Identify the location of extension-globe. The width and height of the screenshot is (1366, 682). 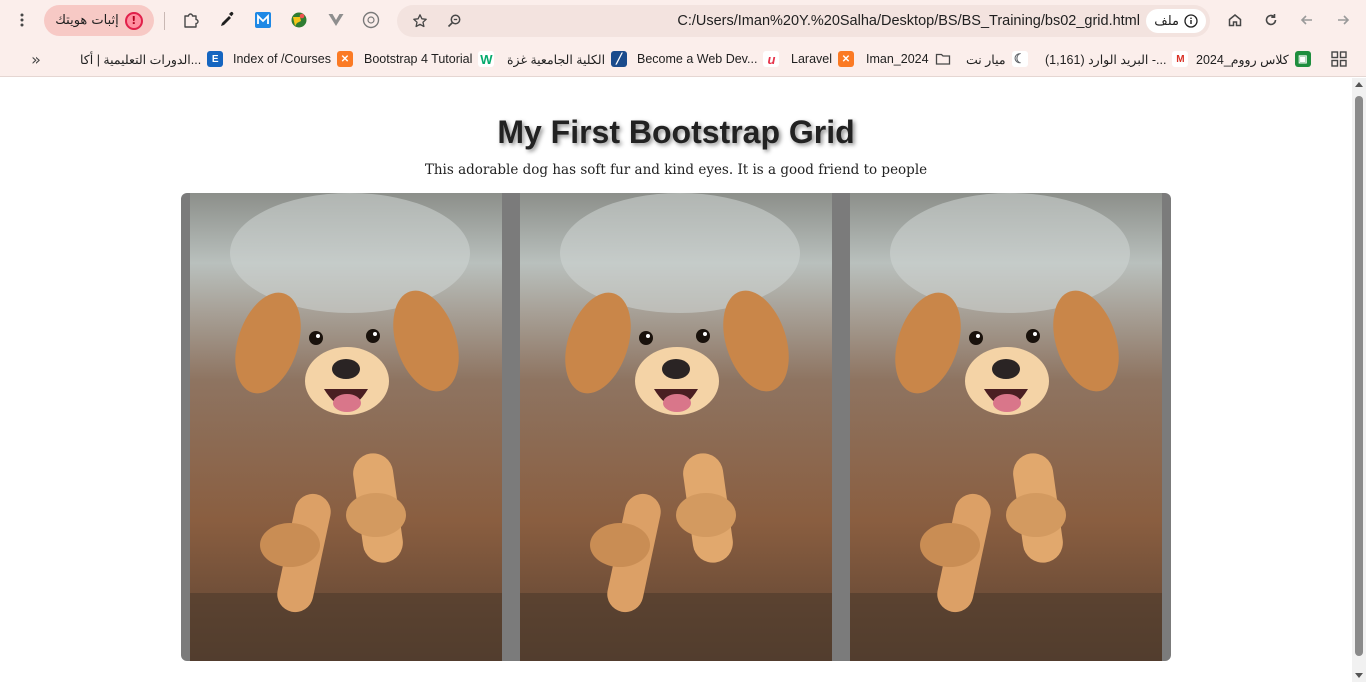
(299, 20).